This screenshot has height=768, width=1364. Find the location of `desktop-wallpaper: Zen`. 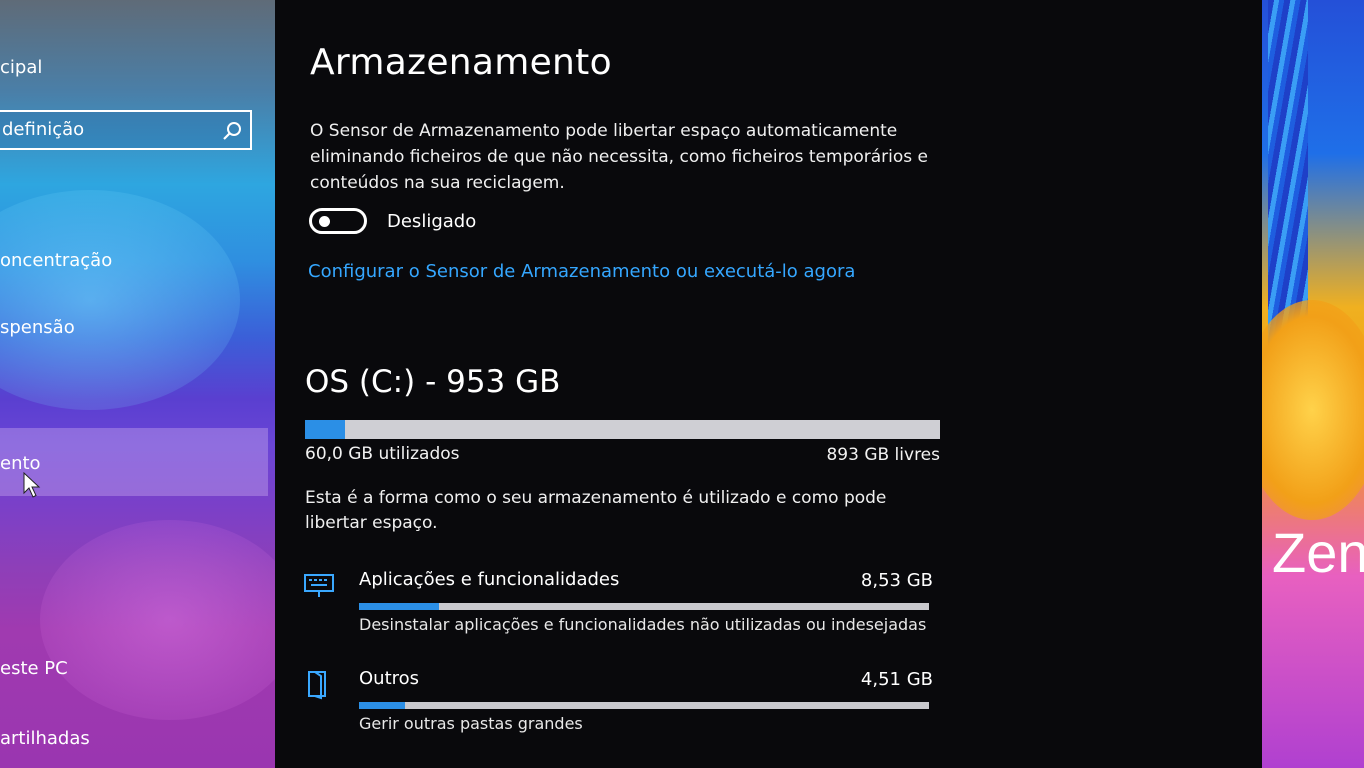

desktop-wallpaper: Zen is located at coordinates (1313, 384).